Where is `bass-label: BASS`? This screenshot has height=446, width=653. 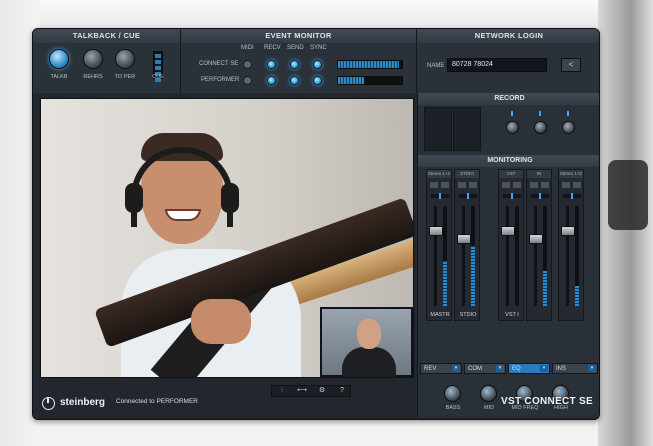
bass-label: BASS is located at coordinates (453, 408).